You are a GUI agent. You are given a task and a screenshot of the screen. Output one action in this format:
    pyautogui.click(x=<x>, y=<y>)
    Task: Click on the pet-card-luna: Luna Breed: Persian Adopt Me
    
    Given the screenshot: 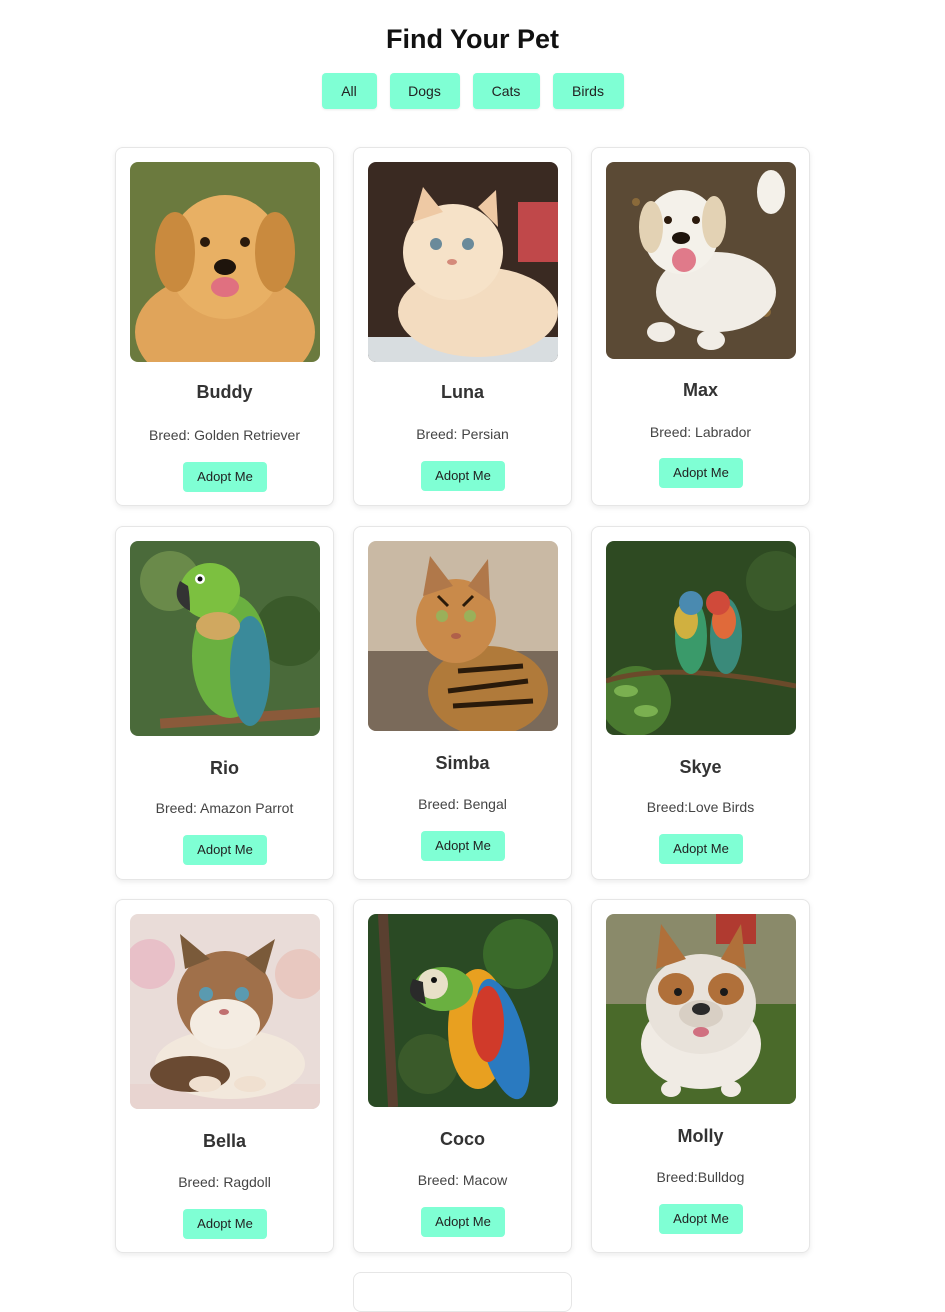 What is the action you would take?
    pyautogui.click(x=462, y=326)
    